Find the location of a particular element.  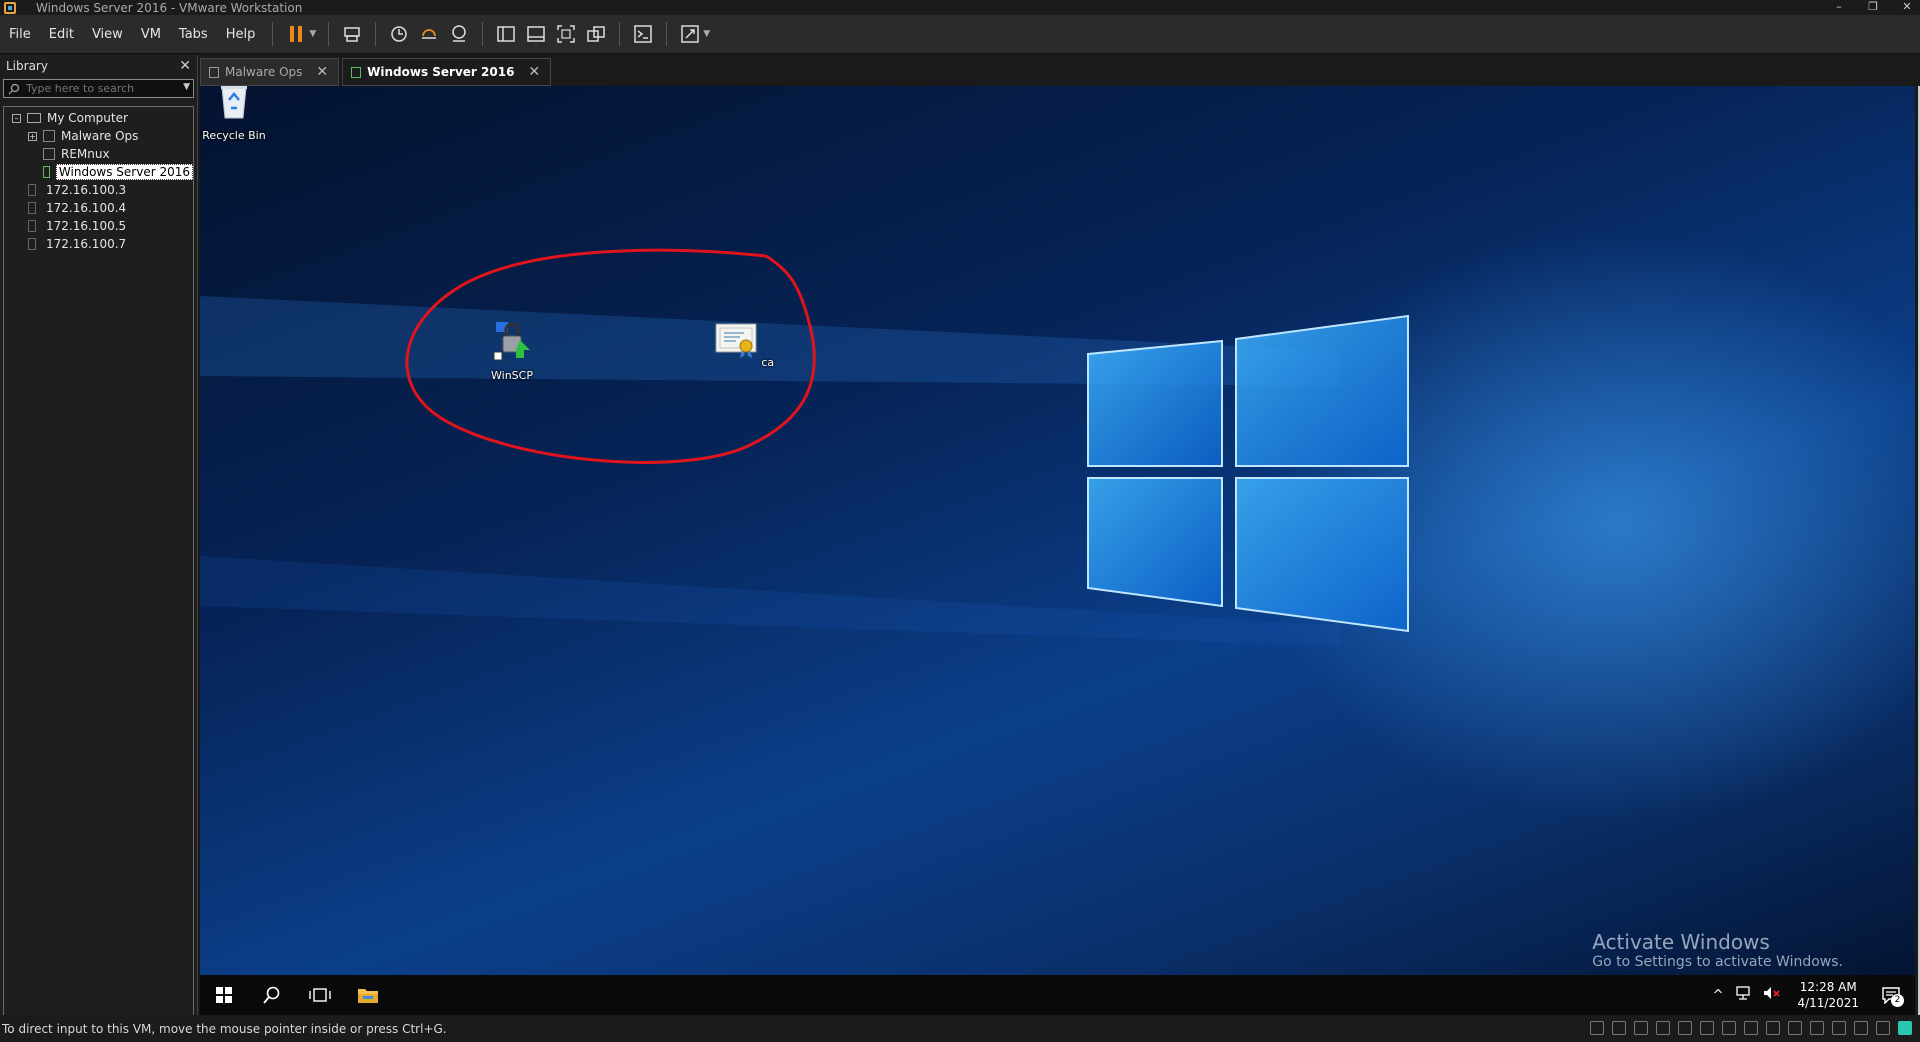

action-center-button: 2 is located at coordinates (1891, 995).